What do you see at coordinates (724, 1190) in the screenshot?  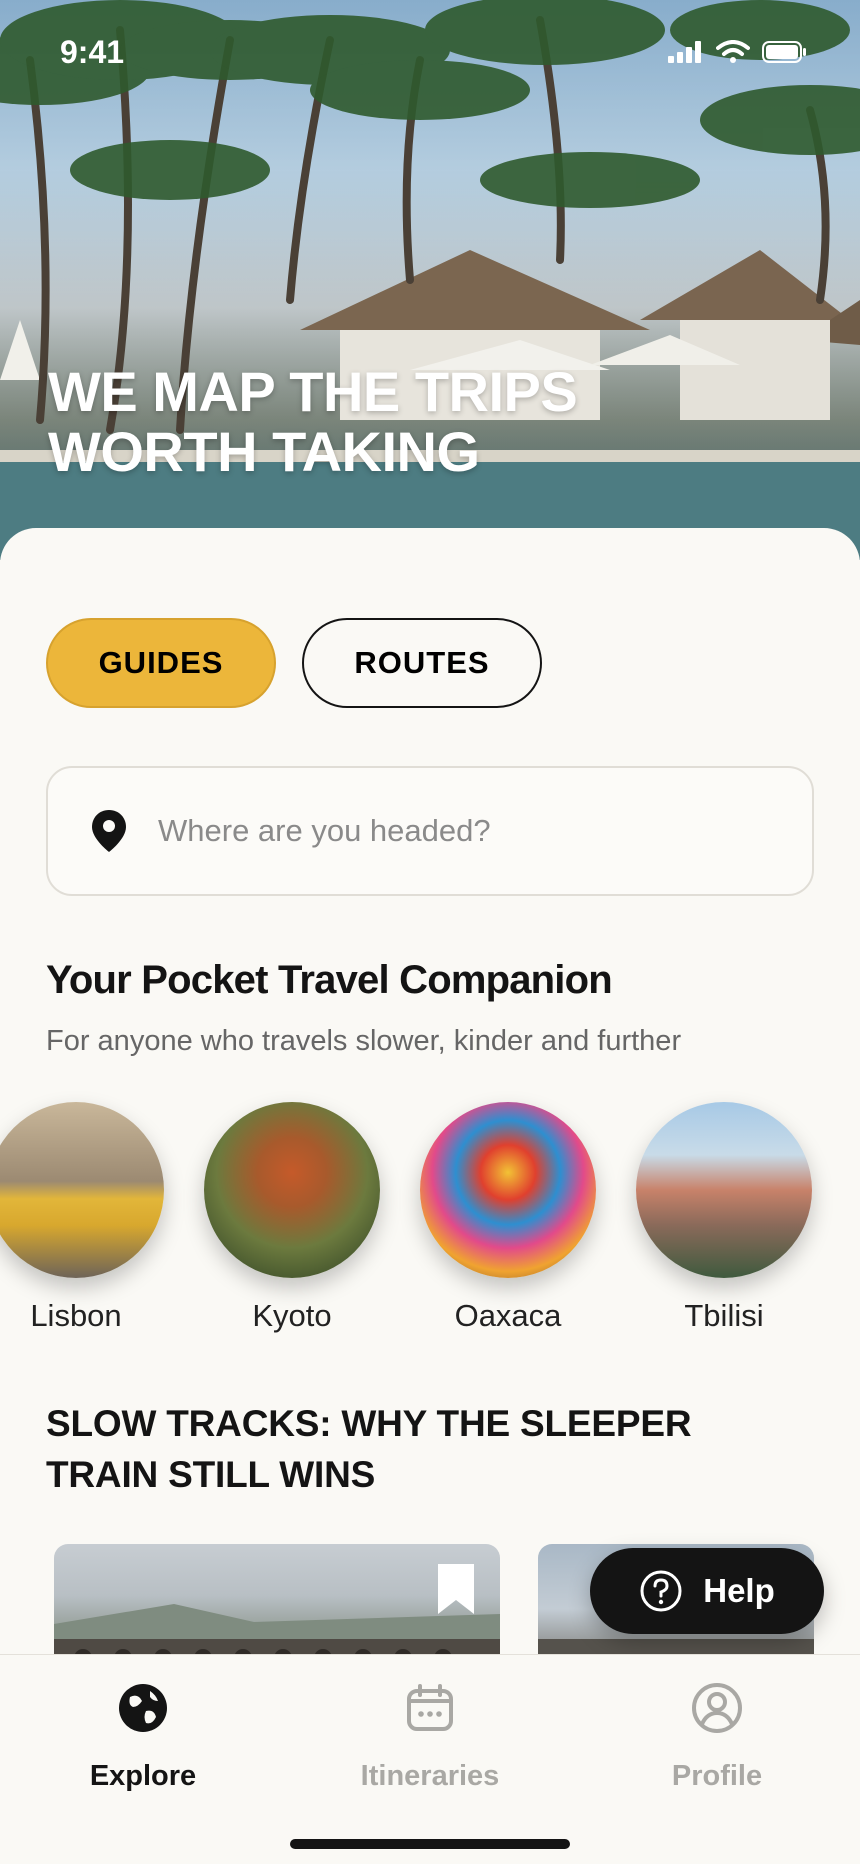 I see `city-image-tbilisi` at bounding box center [724, 1190].